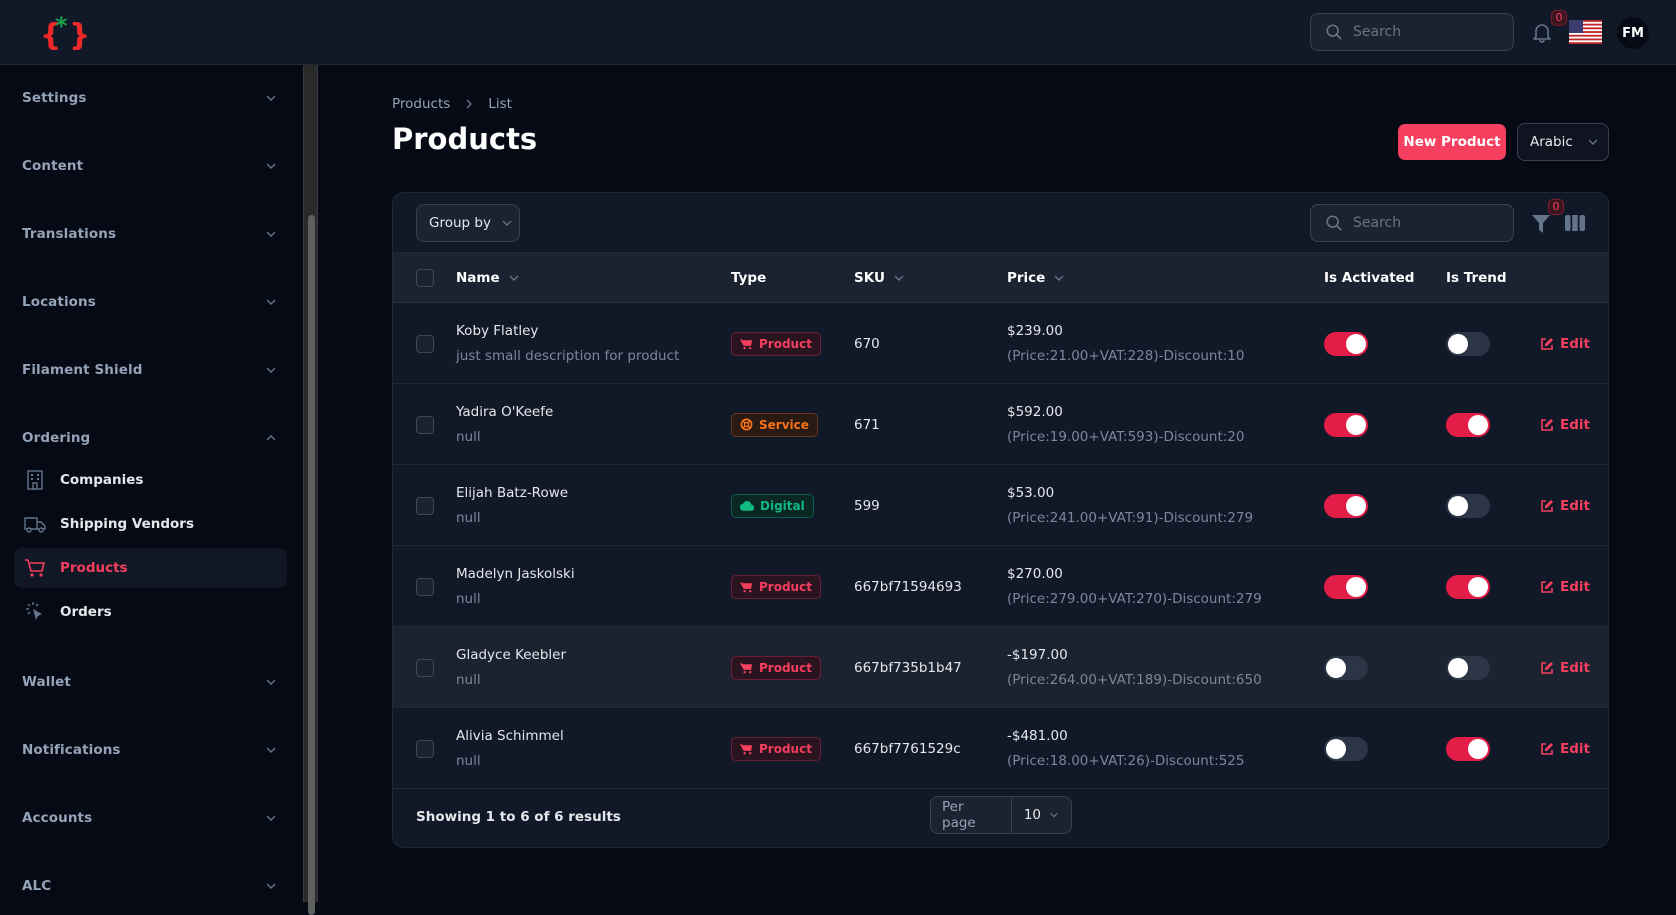 Image resolution: width=1676 pixels, height=915 pixels. What do you see at coordinates (271, 166) in the screenshot?
I see `chevron-down-icon` at bounding box center [271, 166].